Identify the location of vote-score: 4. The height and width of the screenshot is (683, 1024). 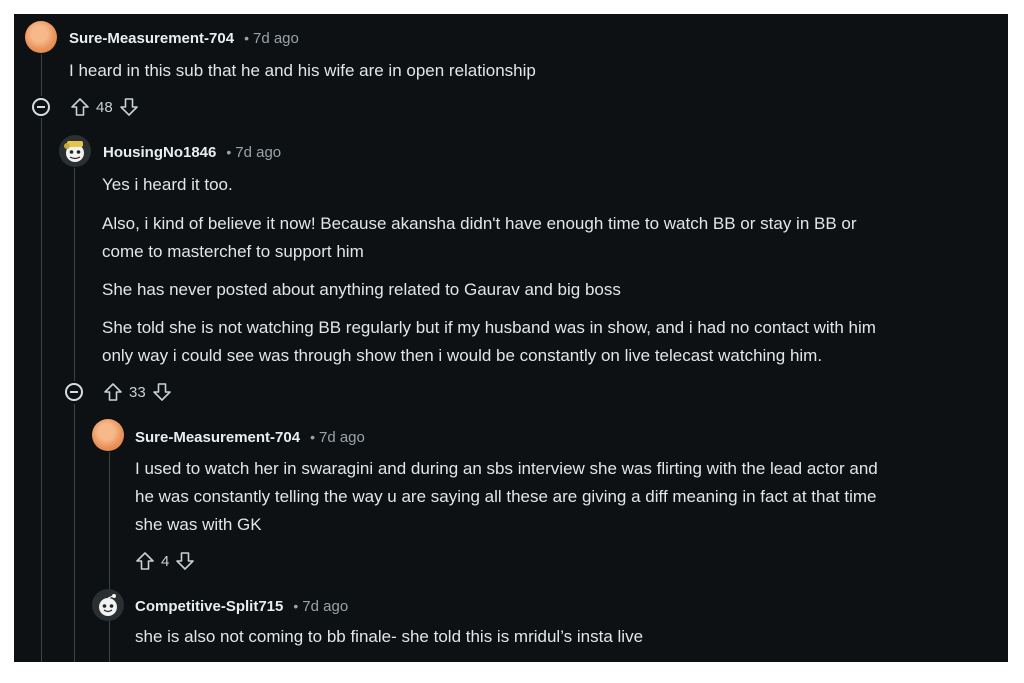
(165, 561).